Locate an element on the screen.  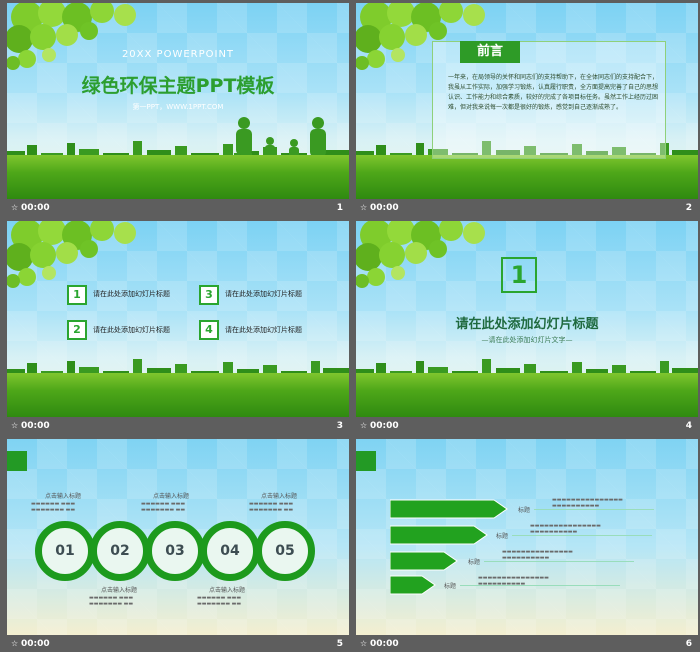
slide-meta-bar: ☆ 00:00 3 is located at coordinates (178, 426).